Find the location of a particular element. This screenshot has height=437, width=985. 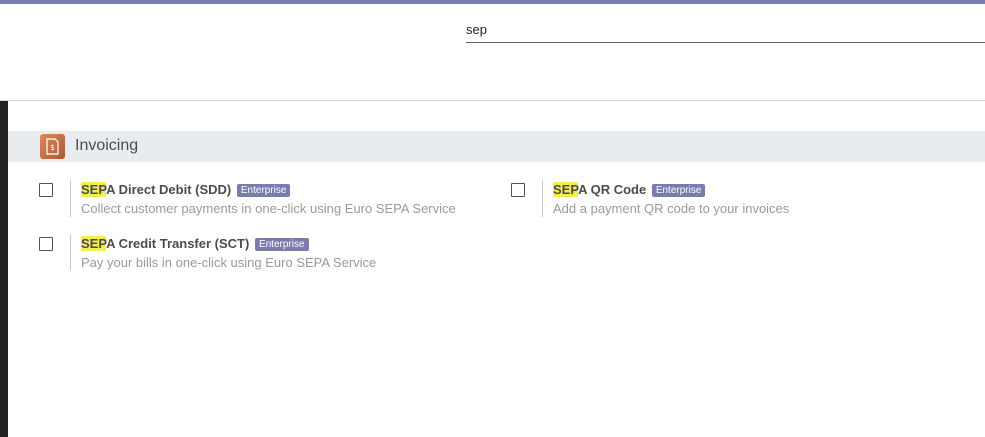

setting-title-text: A QR Code is located at coordinates (612, 189).